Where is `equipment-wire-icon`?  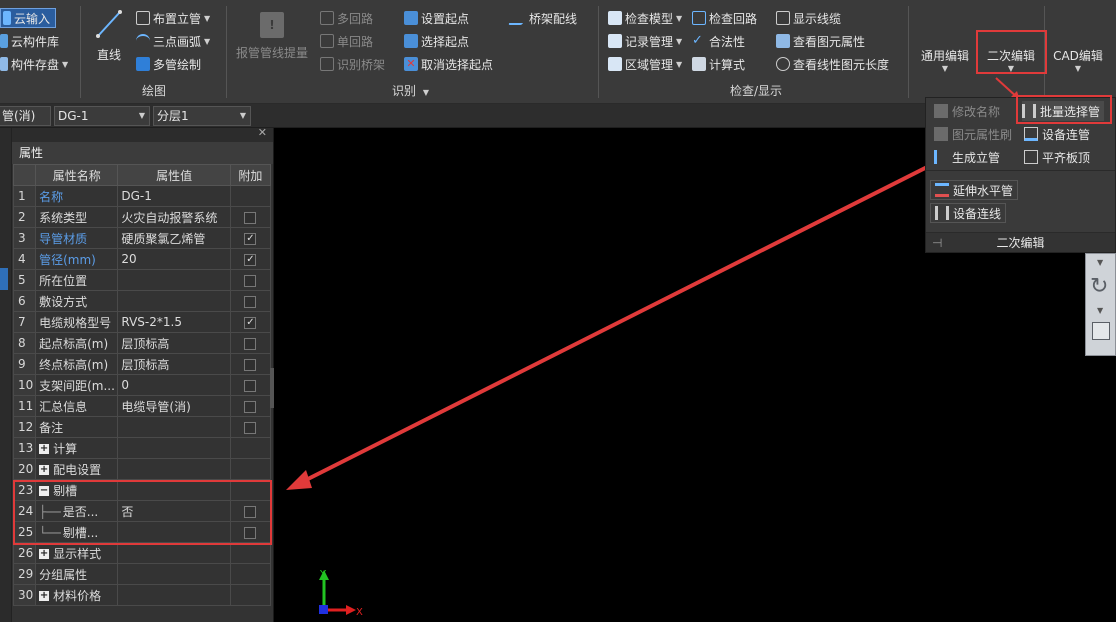
equipment-wire-icon is located at coordinates (942, 213).